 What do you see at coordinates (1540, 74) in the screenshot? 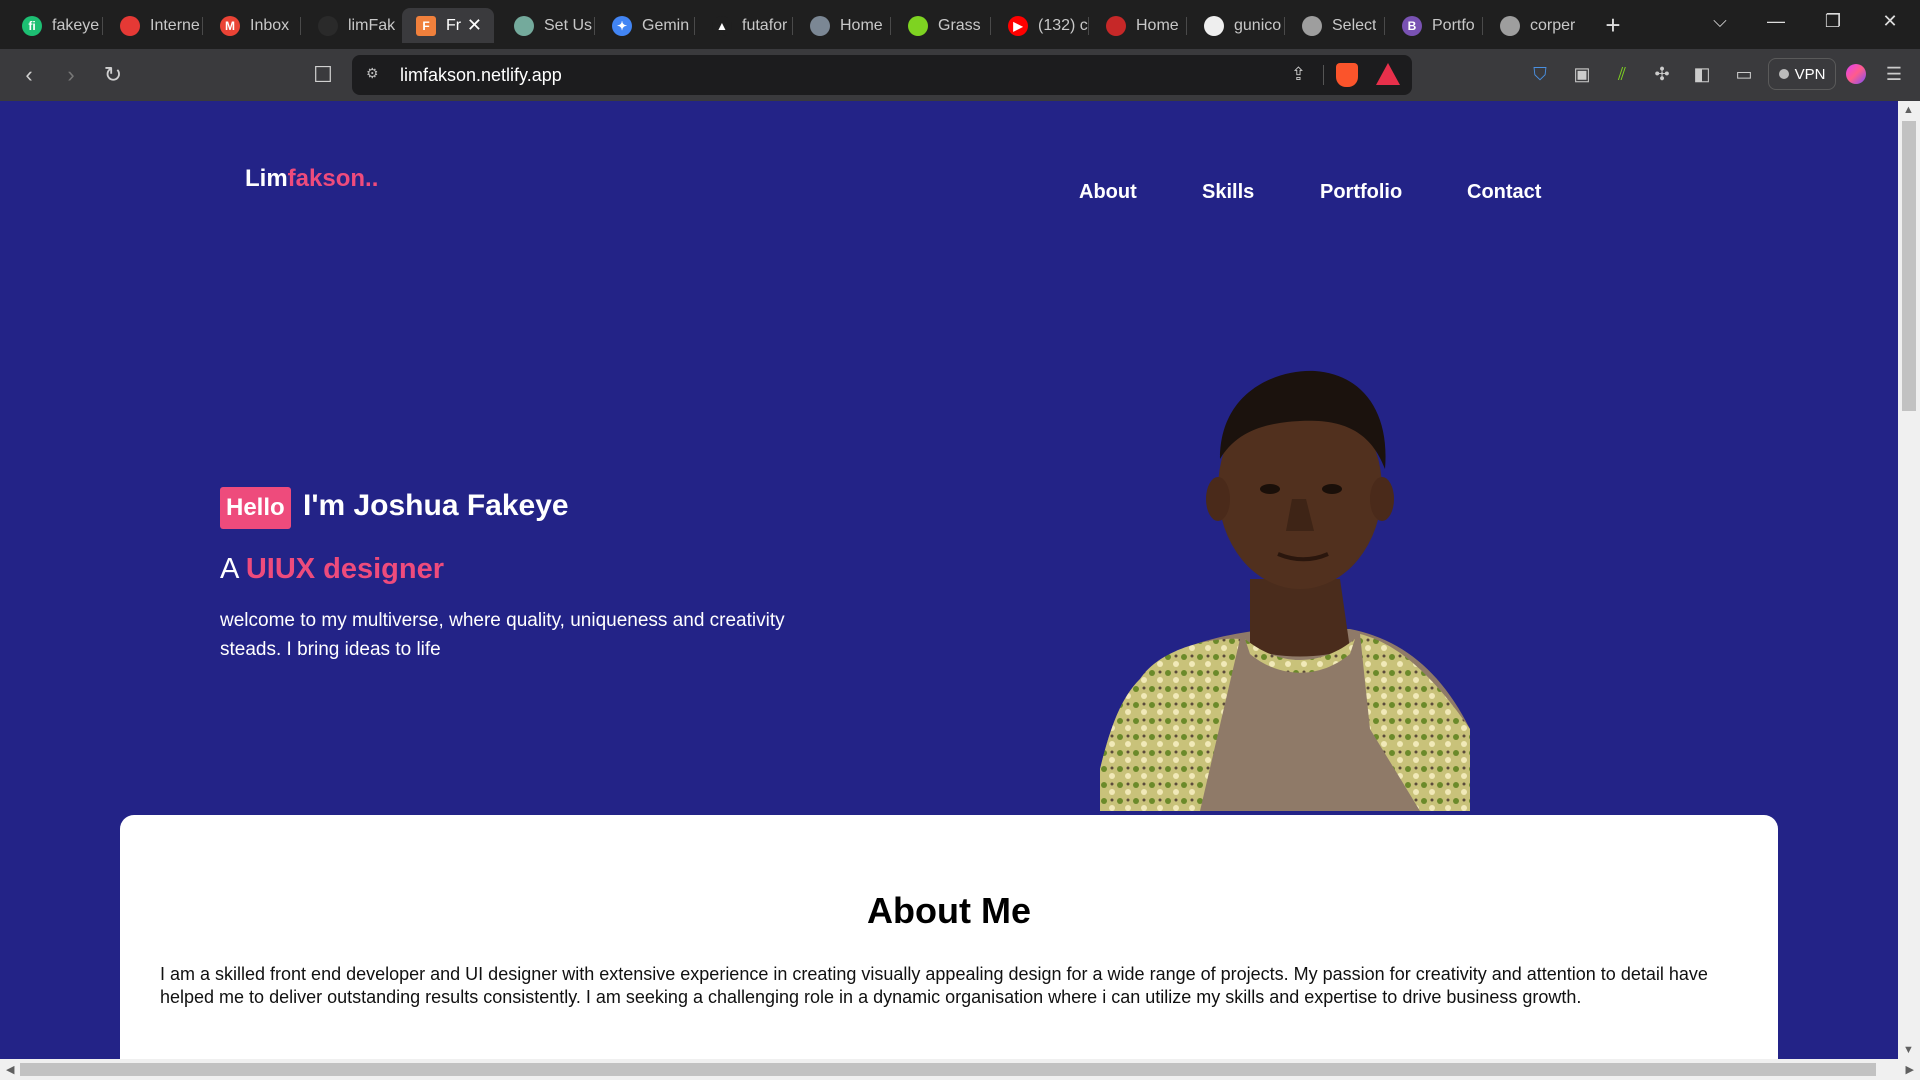
I see `bitwarden-icon: ⛉` at bounding box center [1540, 74].